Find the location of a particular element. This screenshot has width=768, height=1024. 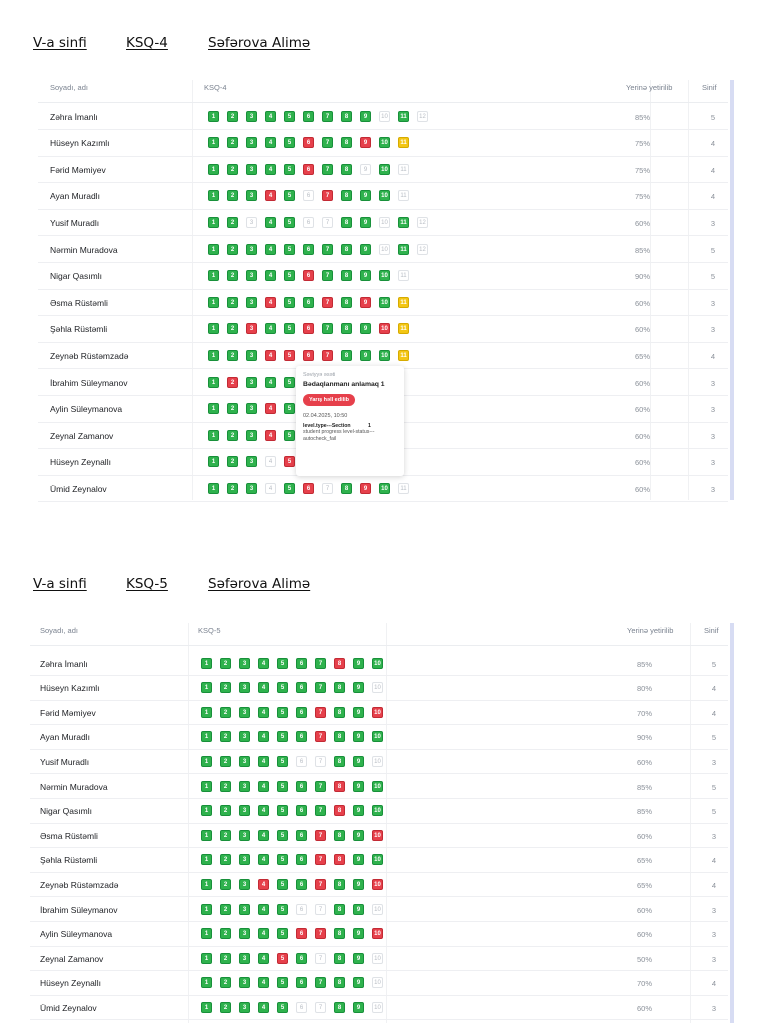

table-row: Yusif Muradlı 1 2 3 4 5 6 7 8 9 10 11 12 60% 3 is located at coordinates (383, 223).